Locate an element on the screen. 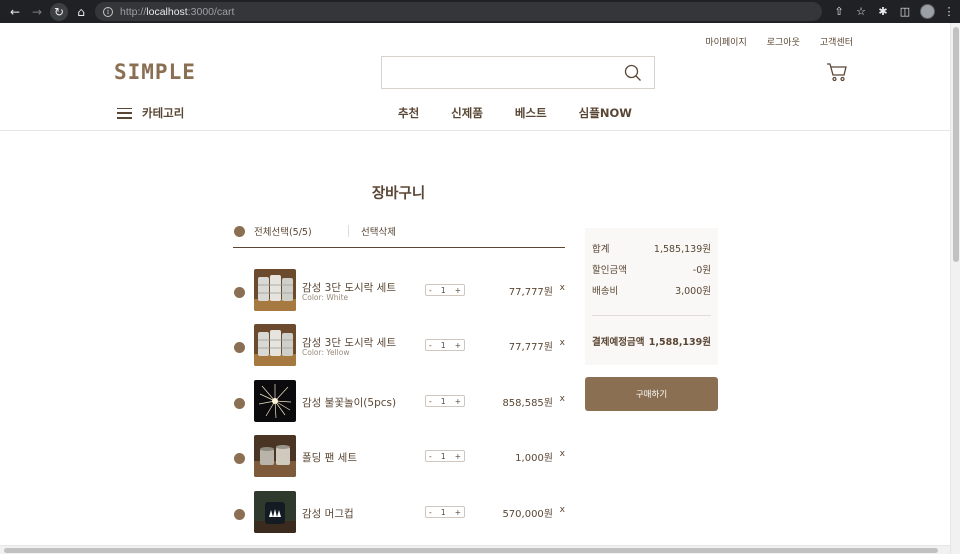 The image size is (960, 554). total-row: 결제예정금액 1,588,139원 is located at coordinates (651, 341).